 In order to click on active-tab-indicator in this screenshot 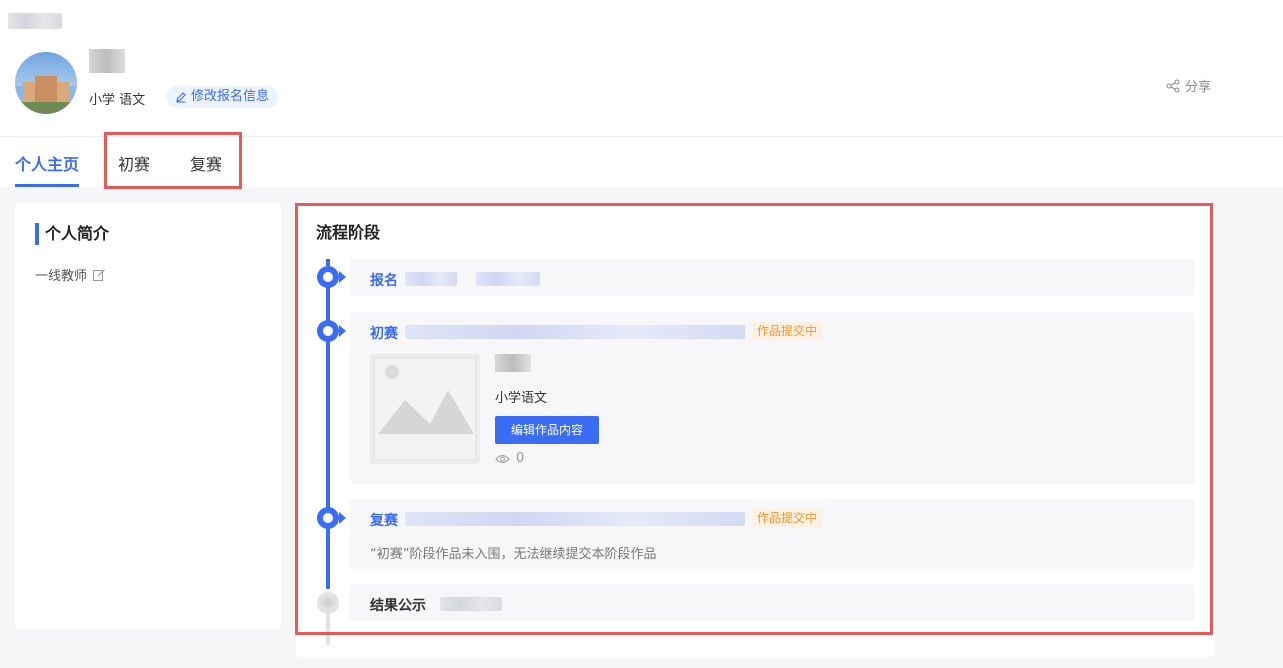, I will do `click(47, 185)`.